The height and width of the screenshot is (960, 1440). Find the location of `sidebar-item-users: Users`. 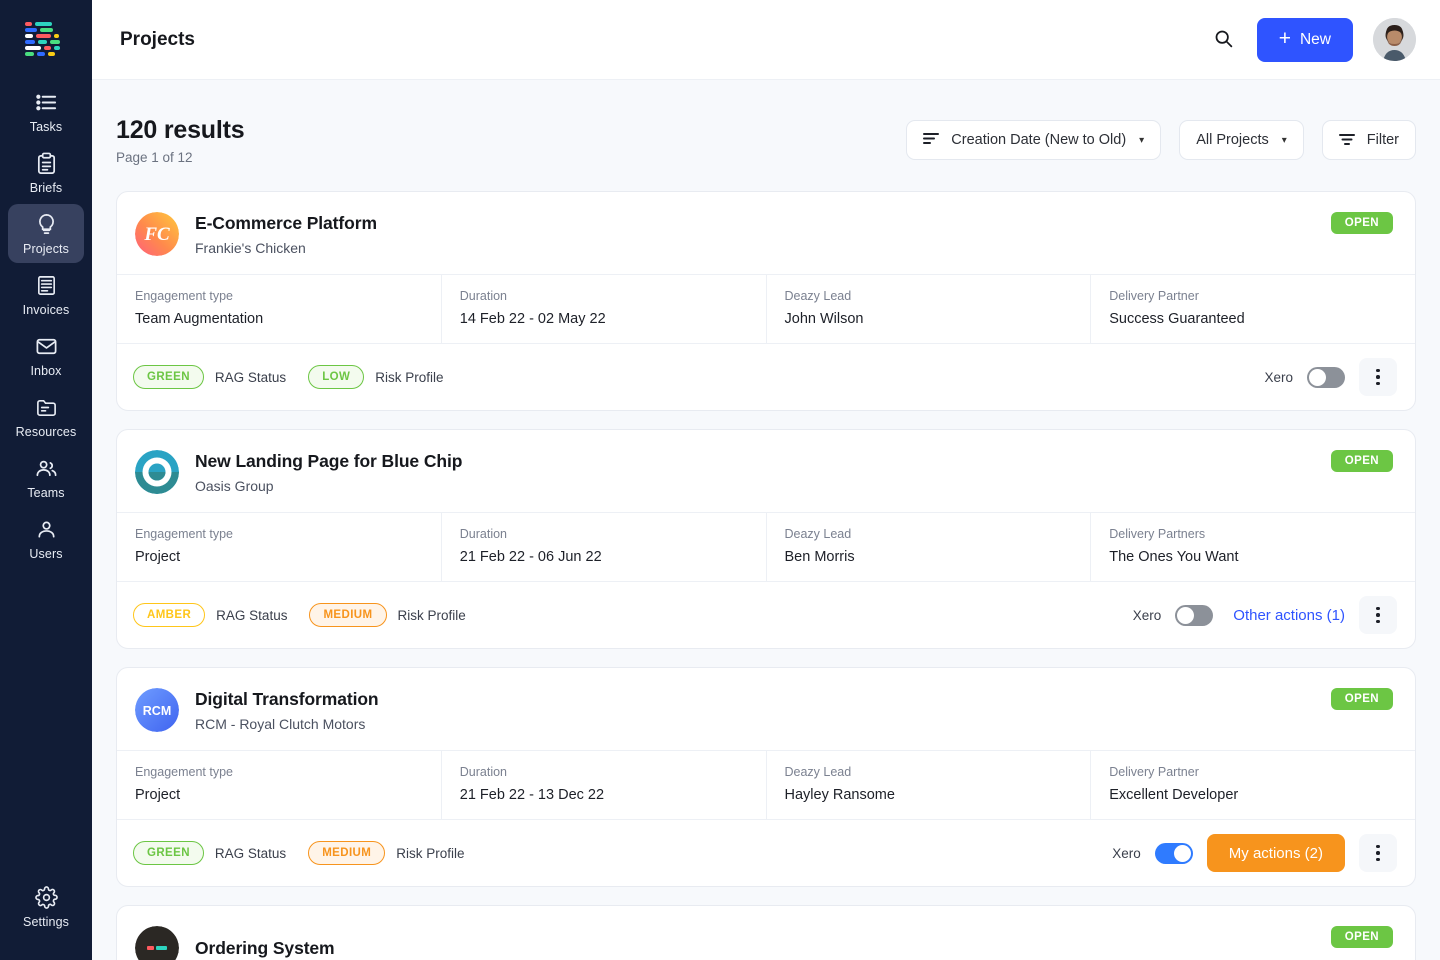

sidebar-item-users: Users is located at coordinates (46, 538).